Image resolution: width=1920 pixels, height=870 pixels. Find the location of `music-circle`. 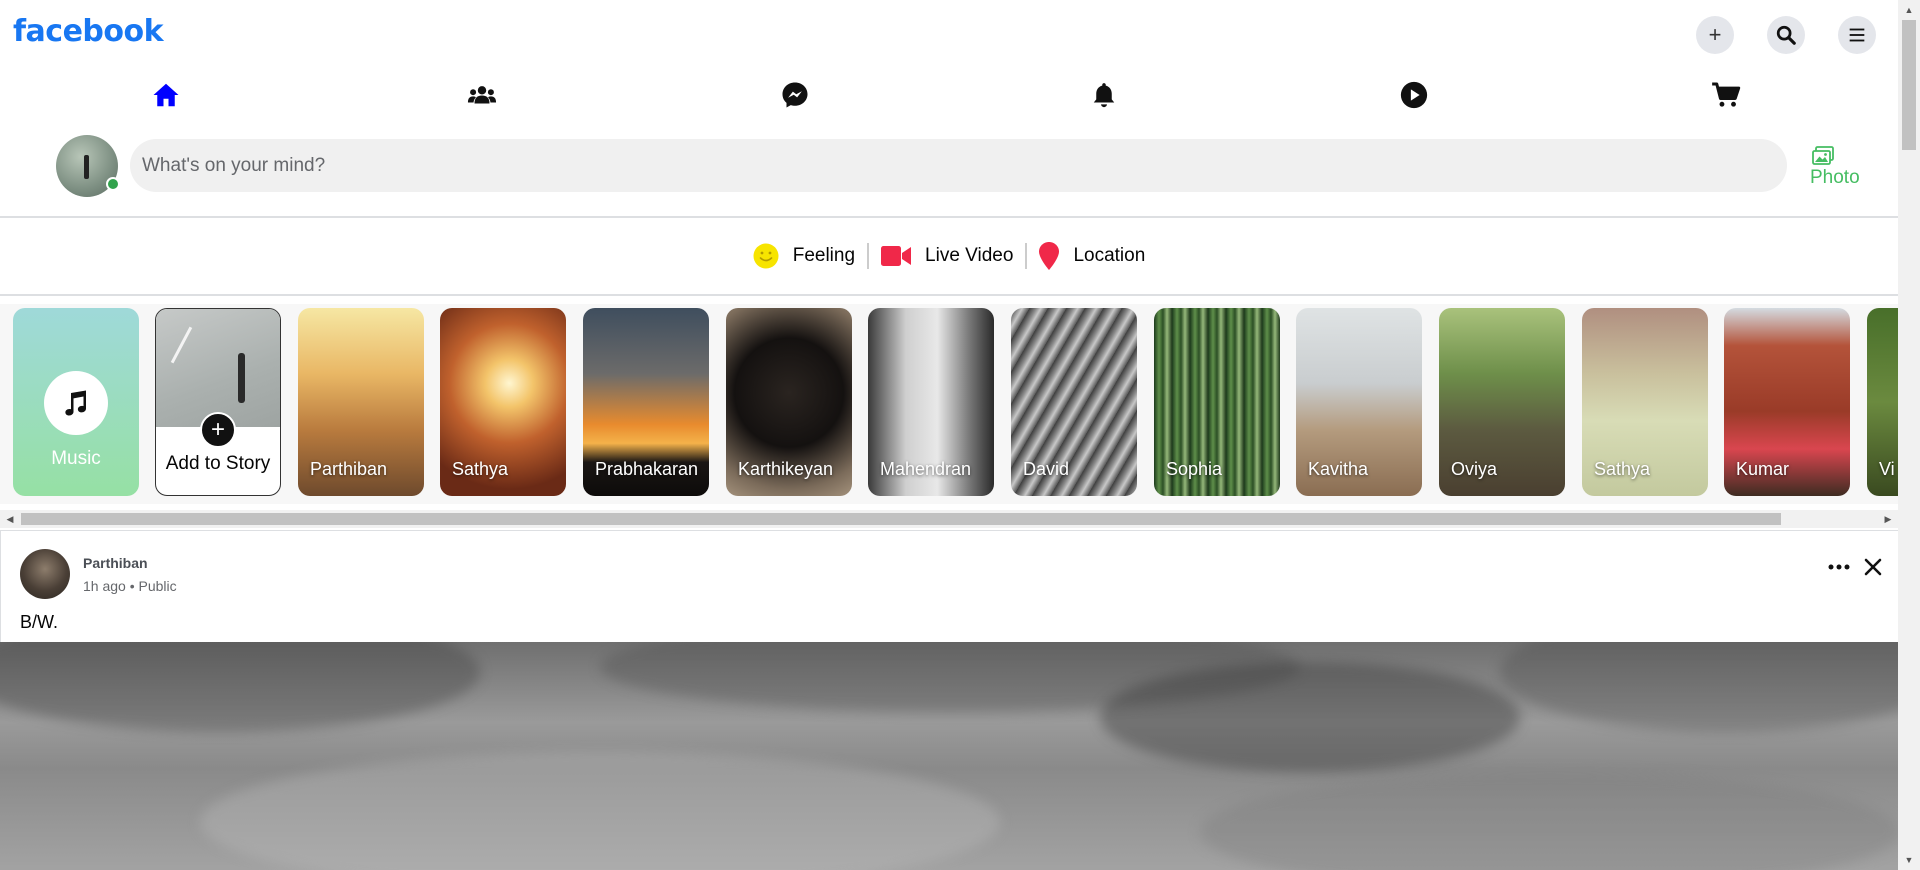

music-circle is located at coordinates (76, 403).